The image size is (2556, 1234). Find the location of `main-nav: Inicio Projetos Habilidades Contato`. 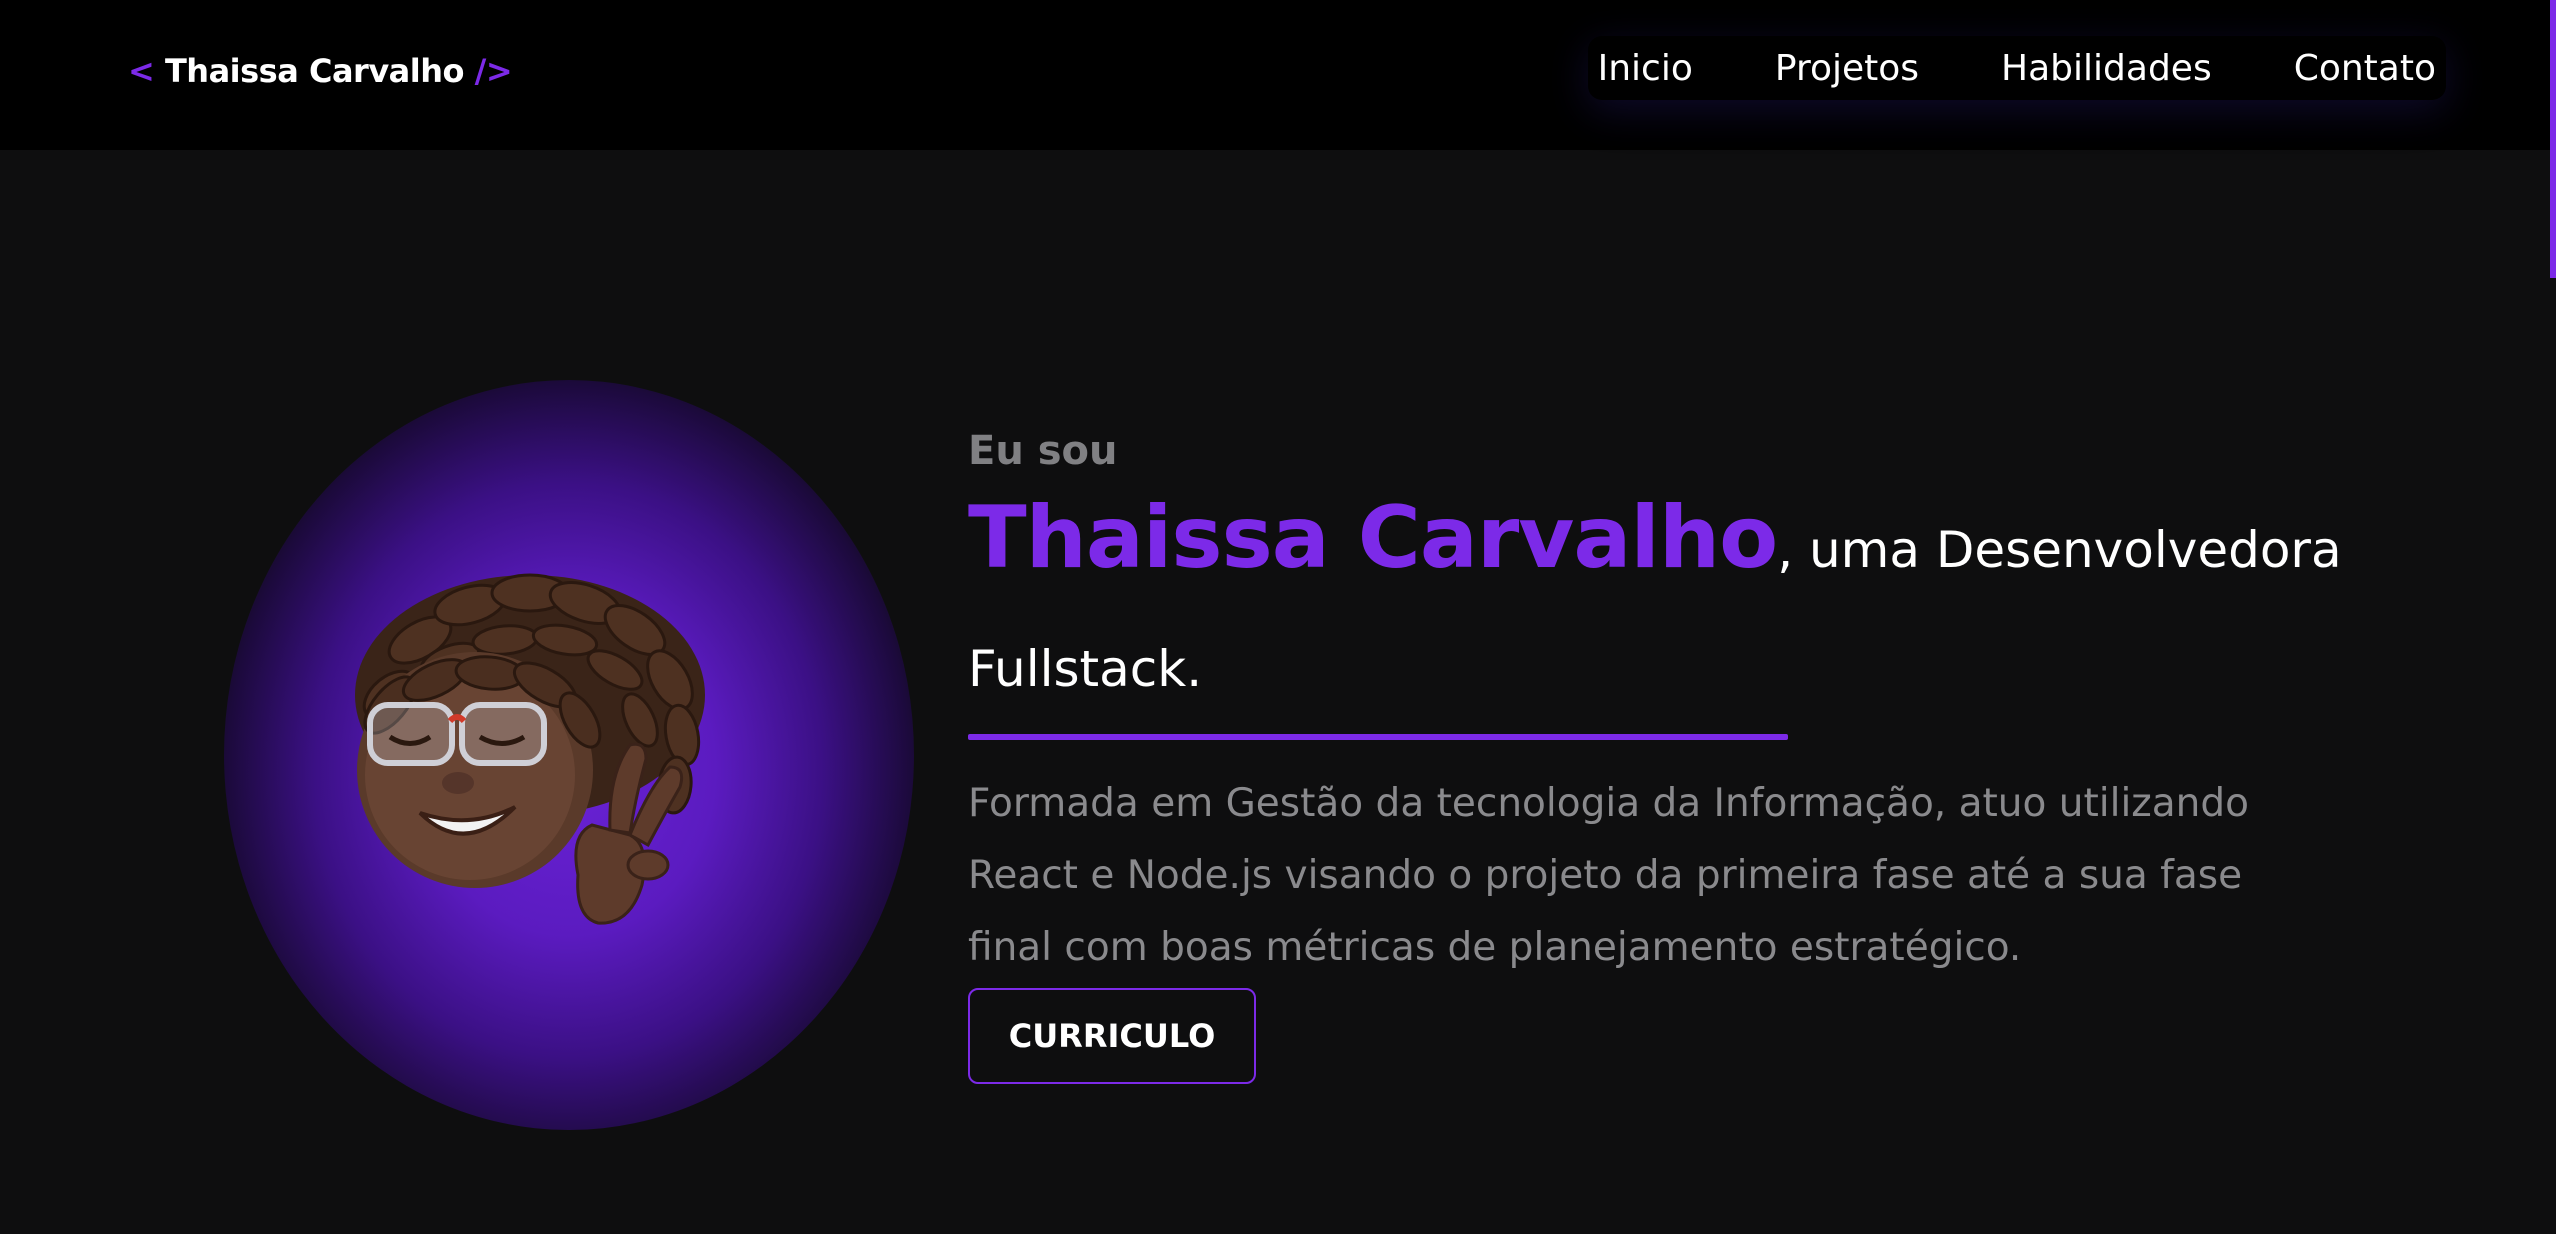

main-nav: Inicio Projetos Habilidades Contato is located at coordinates (2017, 68).